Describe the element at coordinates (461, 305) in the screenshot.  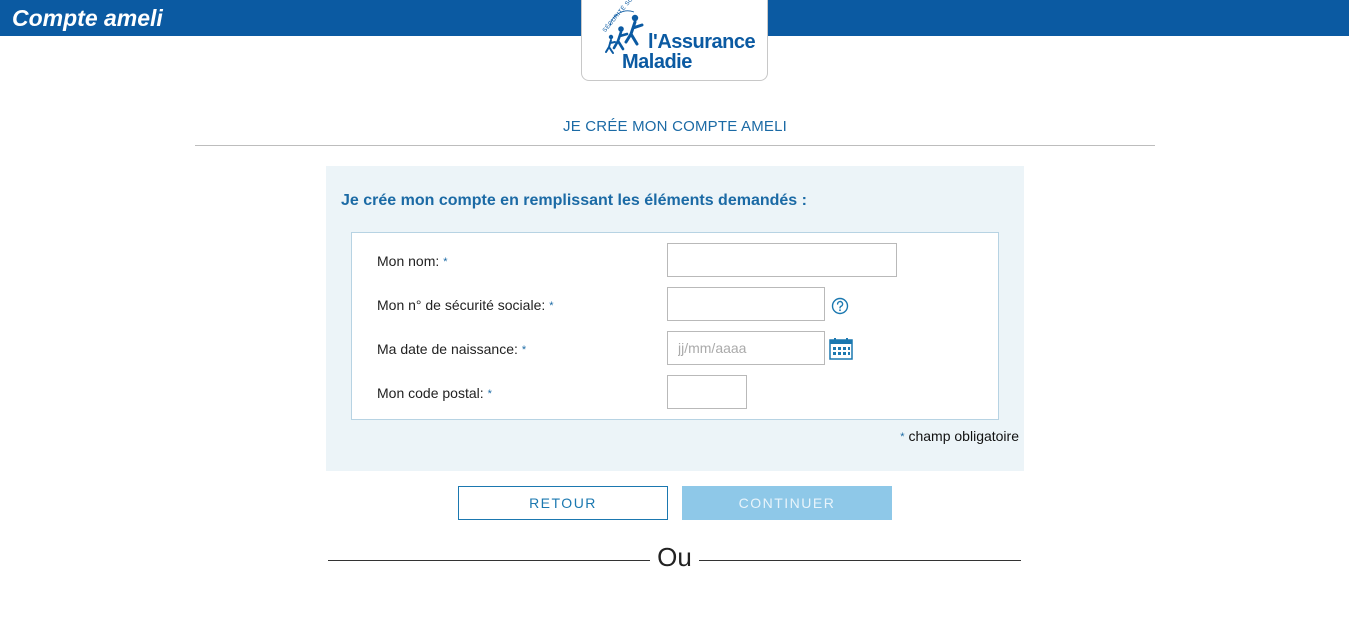
I see `label-securite-sociale-text: Mon n° de sécurité sociale:` at that location.